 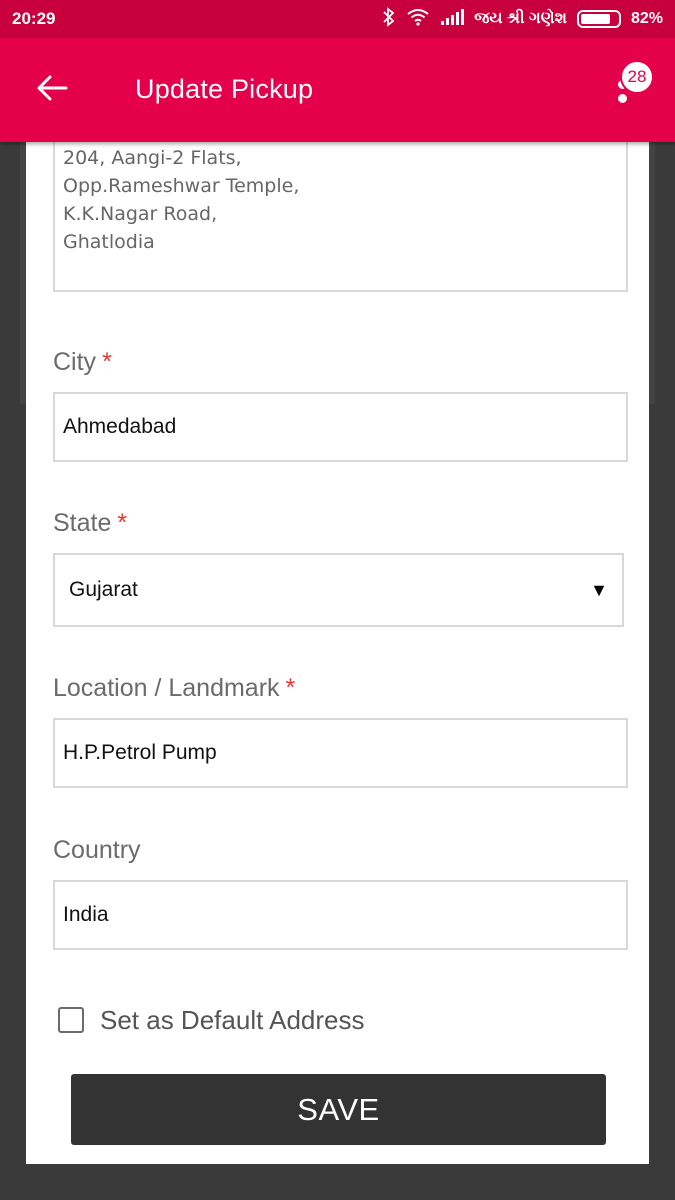 I want to click on country-label-text: Country, so click(x=97, y=850).